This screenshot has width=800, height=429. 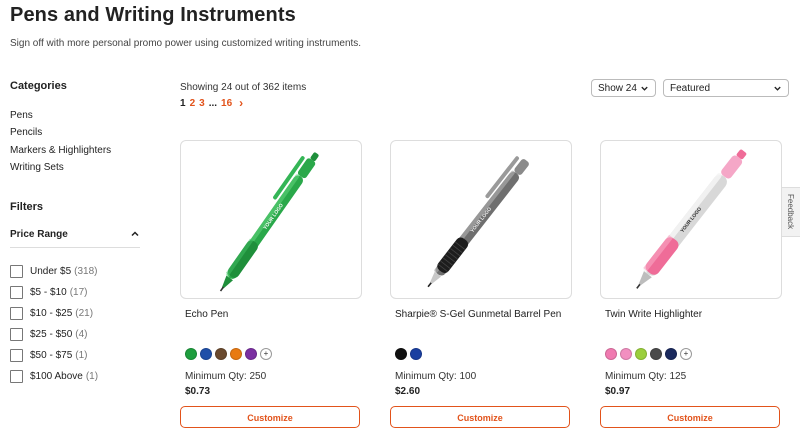 I want to click on pink-highlighter-image: YOUR LOGO, so click(x=691, y=219).